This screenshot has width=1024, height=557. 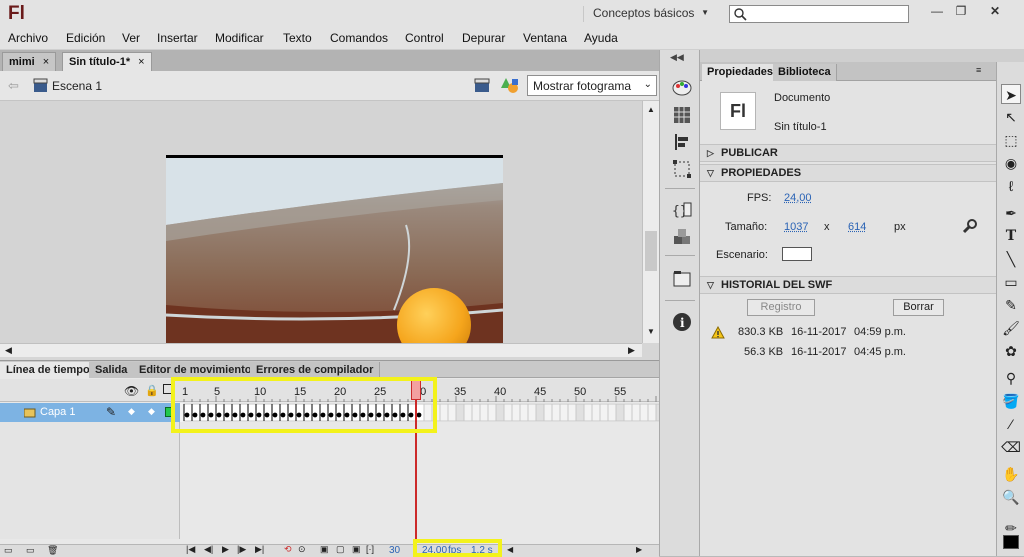 I want to click on swatches-icon, so click(x=682, y=115).